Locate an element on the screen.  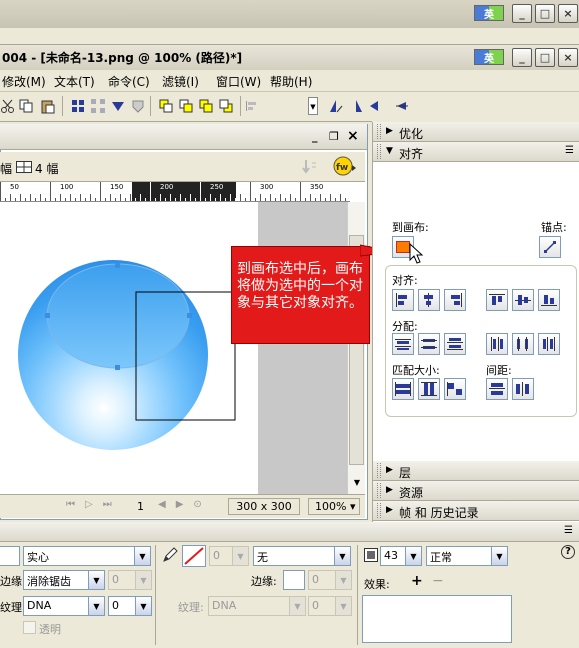
stroke-edge-amount-field: 0 ▼ is located at coordinates (330, 580).